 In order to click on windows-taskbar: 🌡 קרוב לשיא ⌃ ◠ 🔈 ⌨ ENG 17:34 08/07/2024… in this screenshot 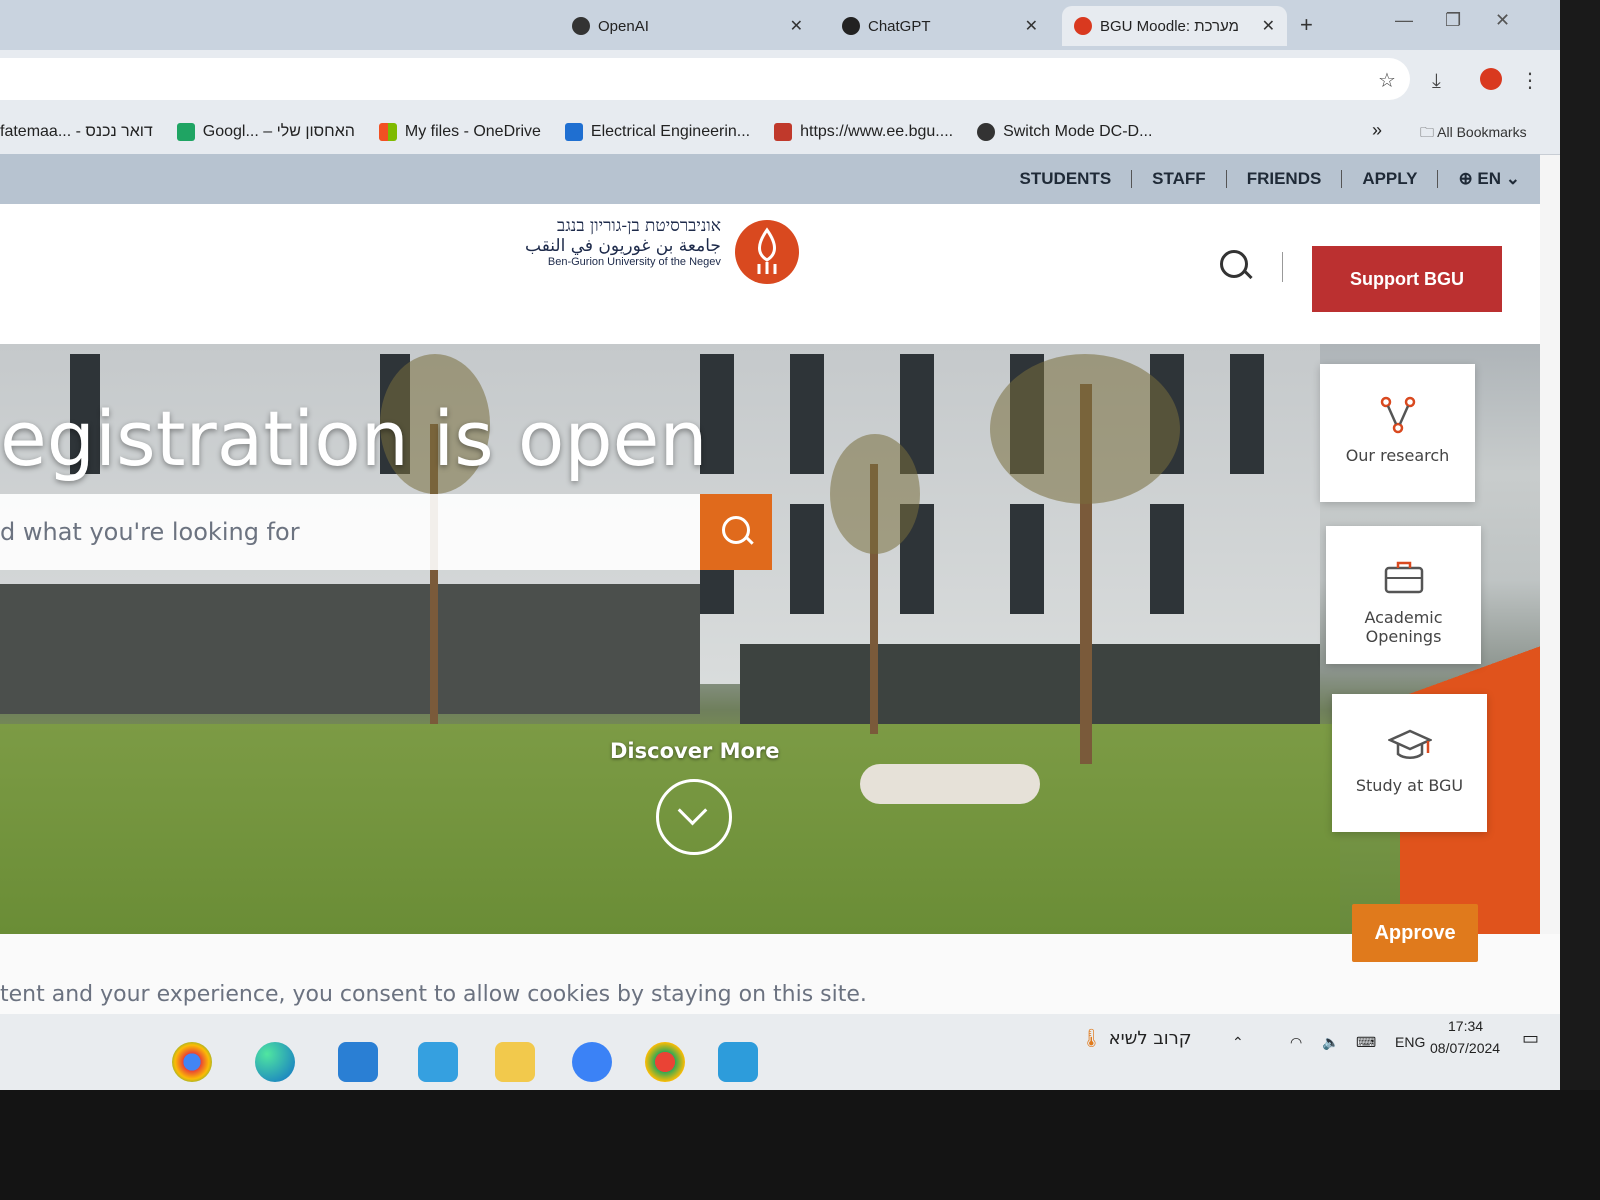, I will do `click(780, 1052)`.